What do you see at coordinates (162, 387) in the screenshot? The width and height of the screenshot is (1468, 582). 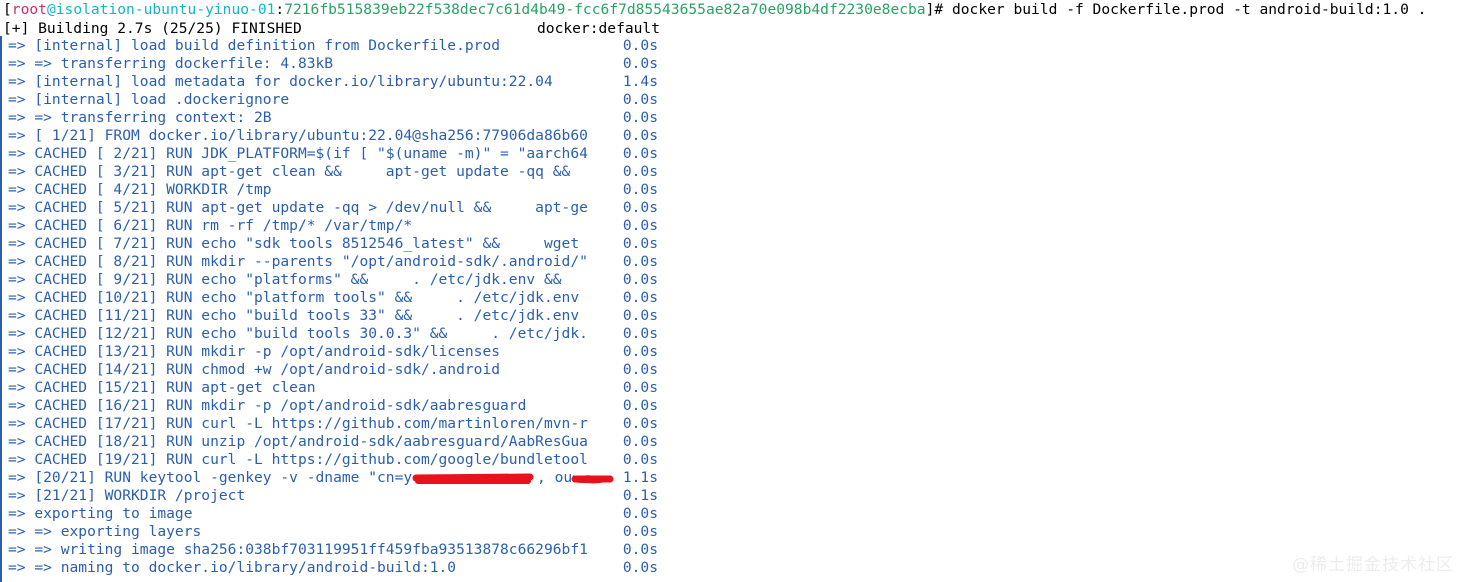 I see `build-step-text: => CACHED [15/21] RUN apt-get clean` at bounding box center [162, 387].